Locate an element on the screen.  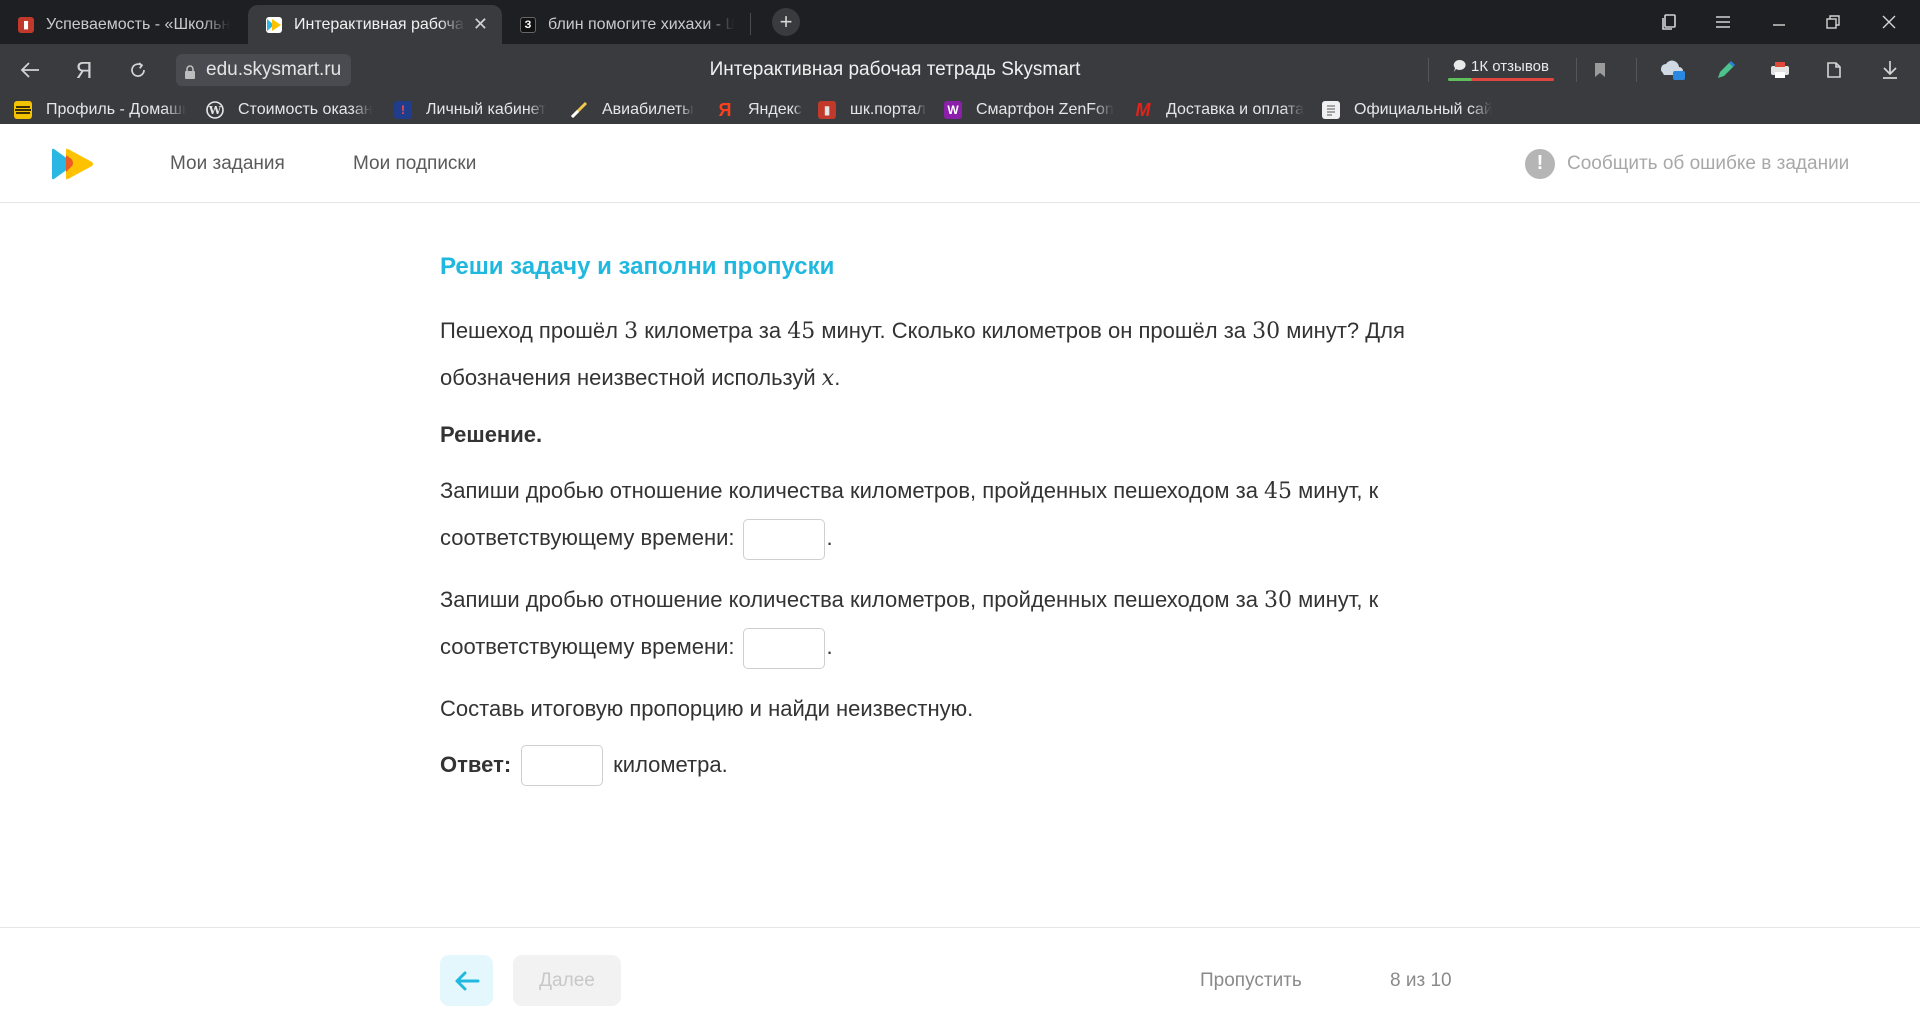
answer-label: Ответ: is located at coordinates (476, 764).